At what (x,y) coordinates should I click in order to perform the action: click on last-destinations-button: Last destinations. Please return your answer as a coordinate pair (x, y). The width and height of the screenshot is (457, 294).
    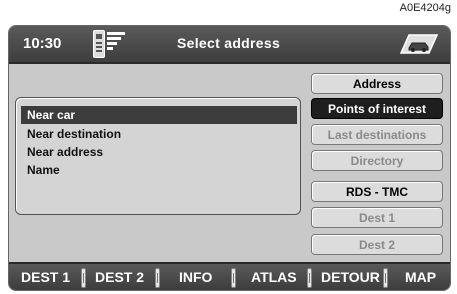
    Looking at the image, I should click on (377, 134).